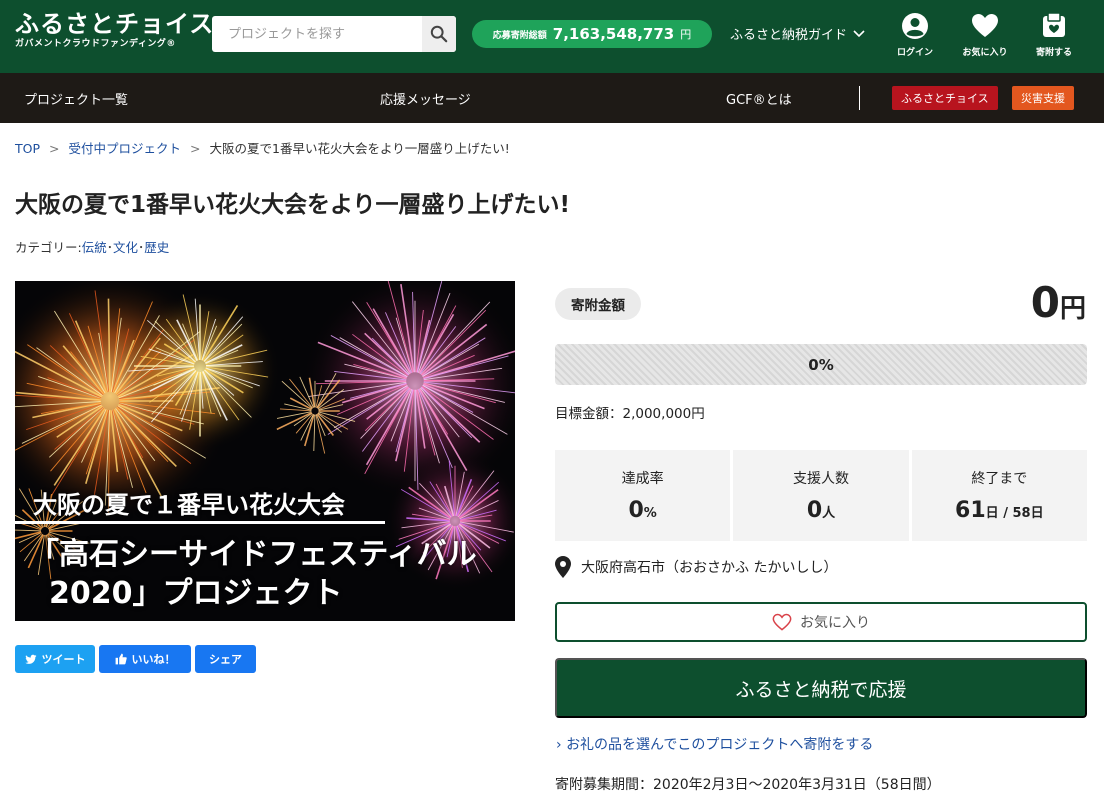 This screenshot has width=1104, height=806. What do you see at coordinates (820, 479) in the screenshot?
I see `stat-label: 支援人数` at bounding box center [820, 479].